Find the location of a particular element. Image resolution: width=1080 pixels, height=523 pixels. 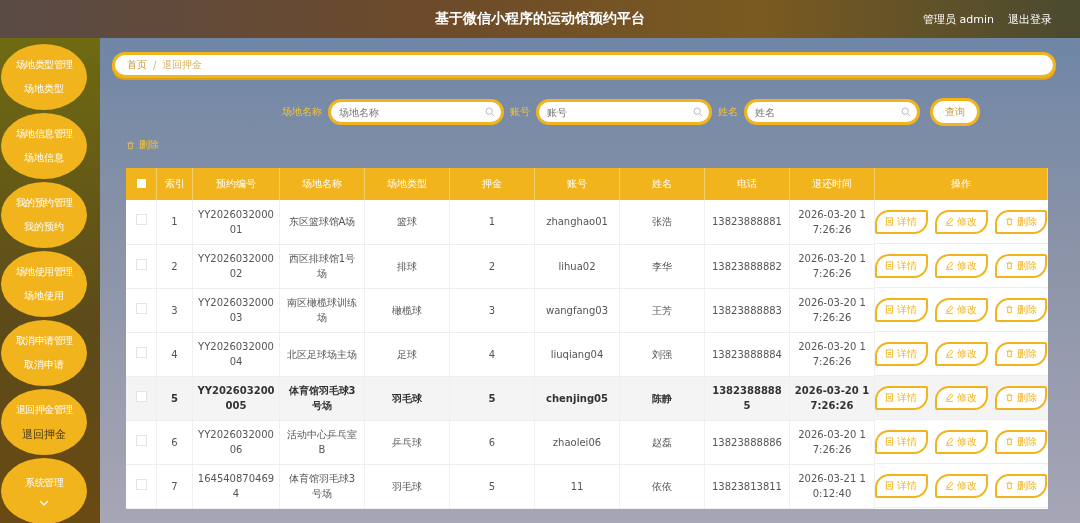

field-label: 场地名称 is located at coordinates (302, 112).